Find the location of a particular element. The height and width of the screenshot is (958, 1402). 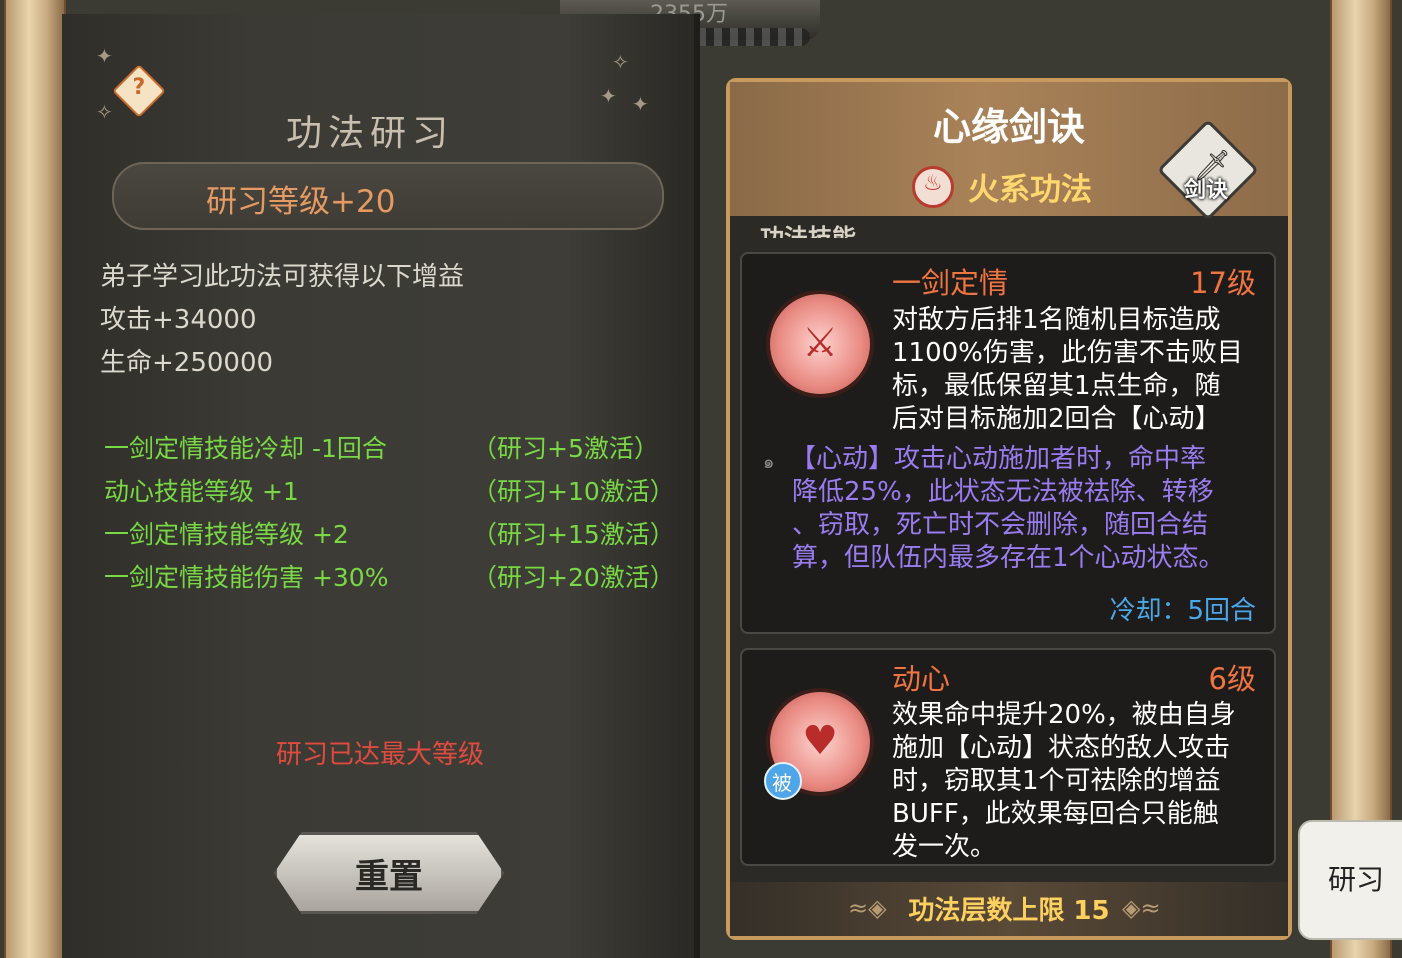

scroll-rod-right is located at coordinates (1361, 479).